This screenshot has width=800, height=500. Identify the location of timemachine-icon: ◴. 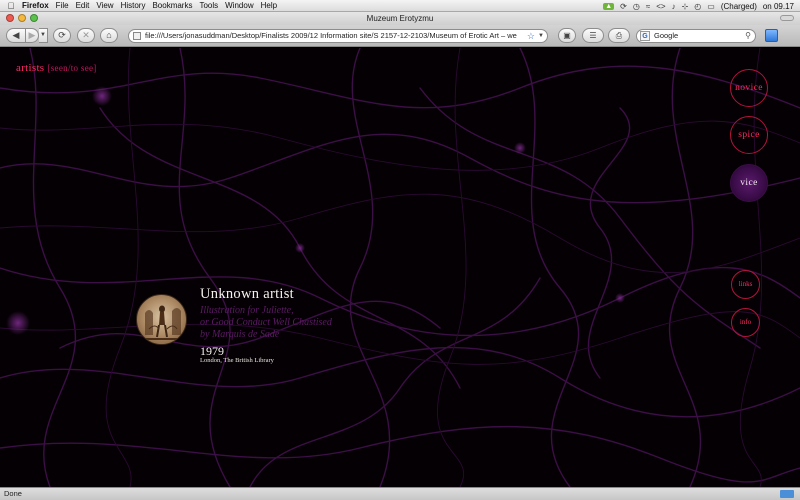
(697, 6).